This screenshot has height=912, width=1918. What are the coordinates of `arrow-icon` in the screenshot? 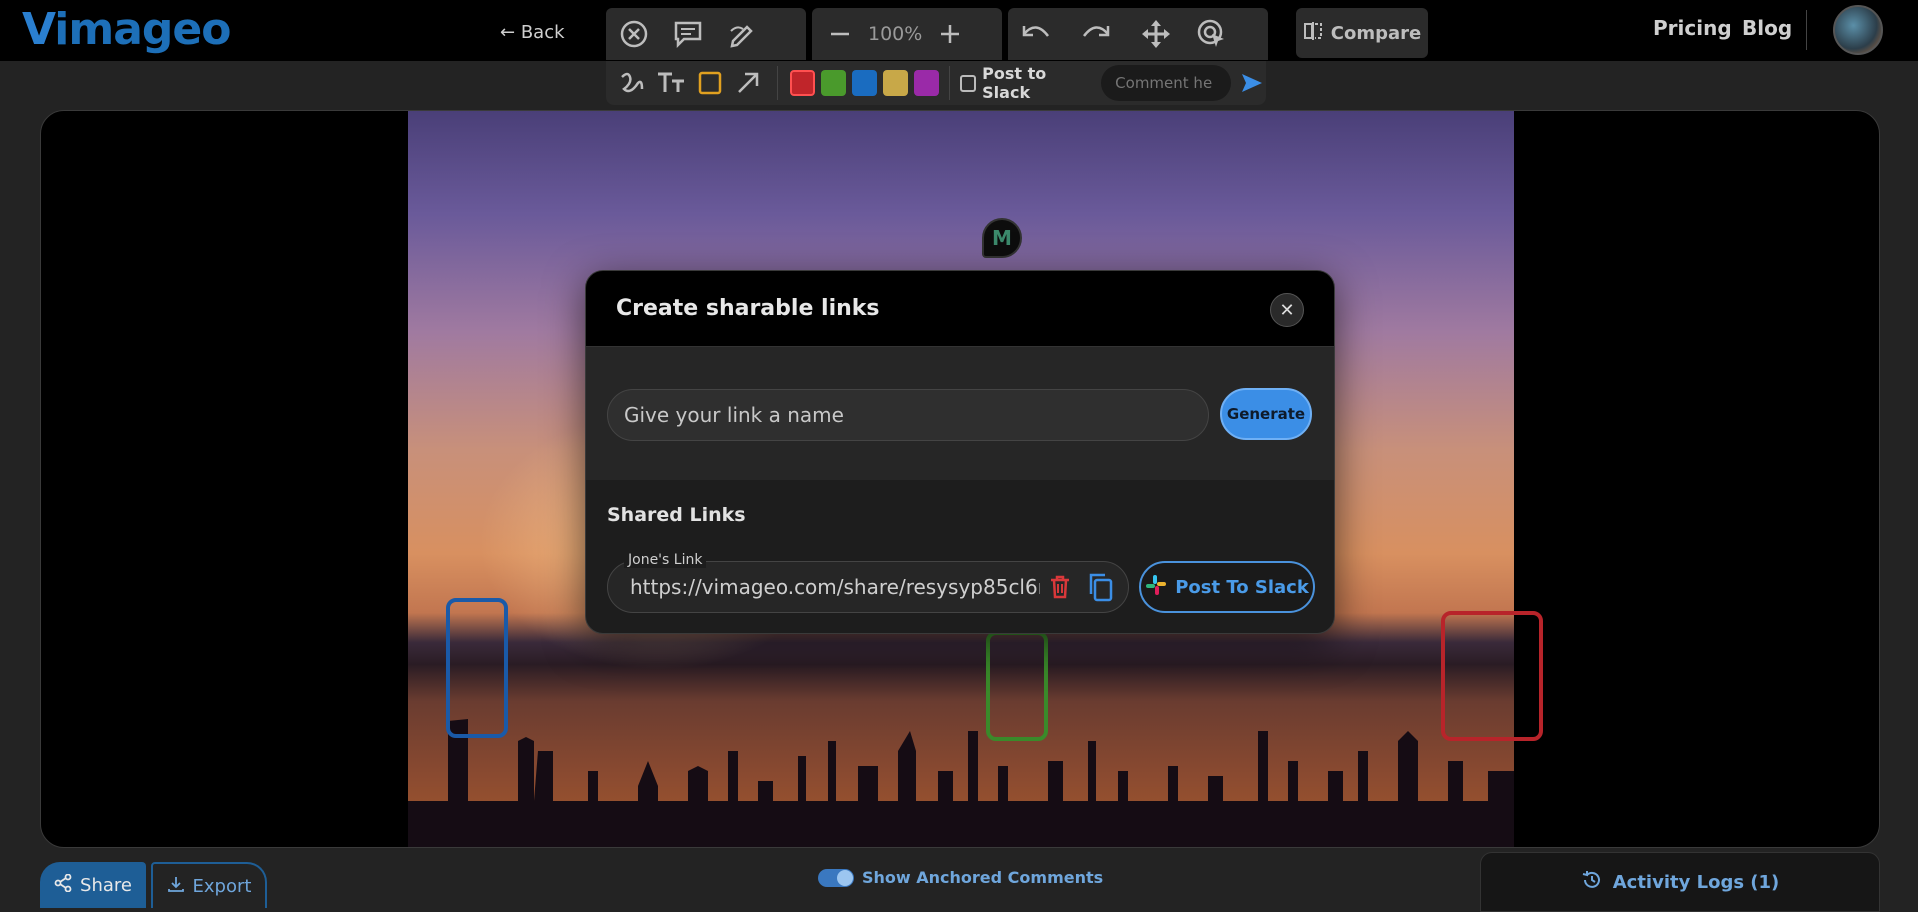 It's located at (748, 83).